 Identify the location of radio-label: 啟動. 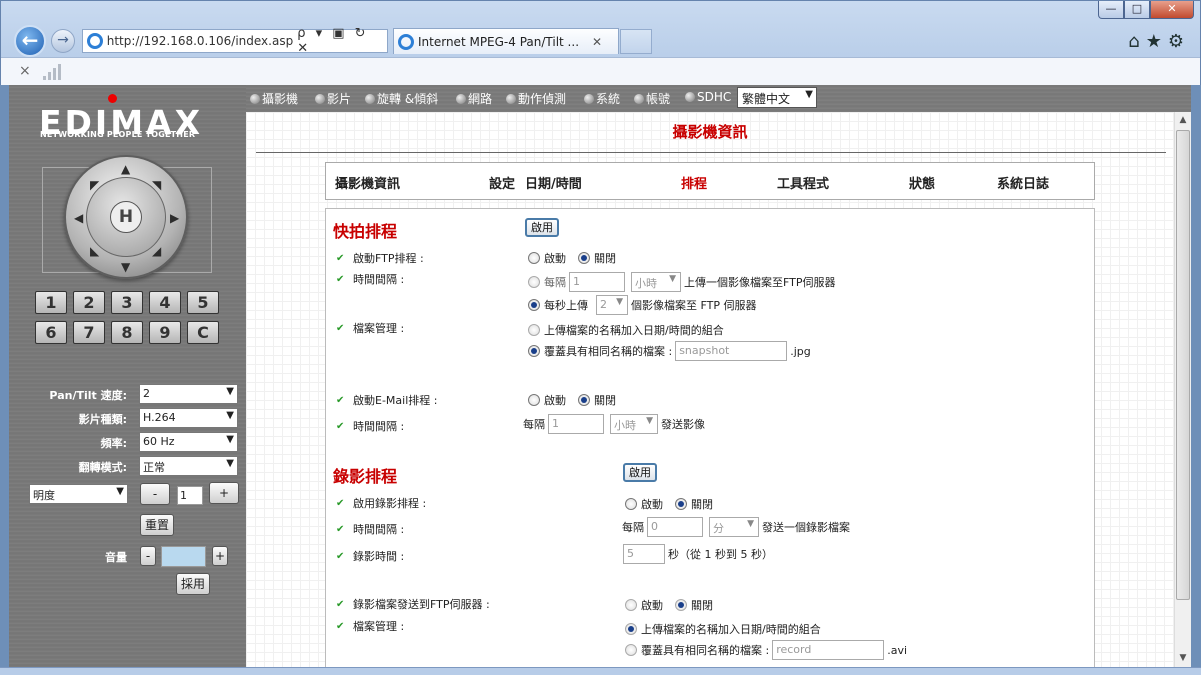
(555, 400).